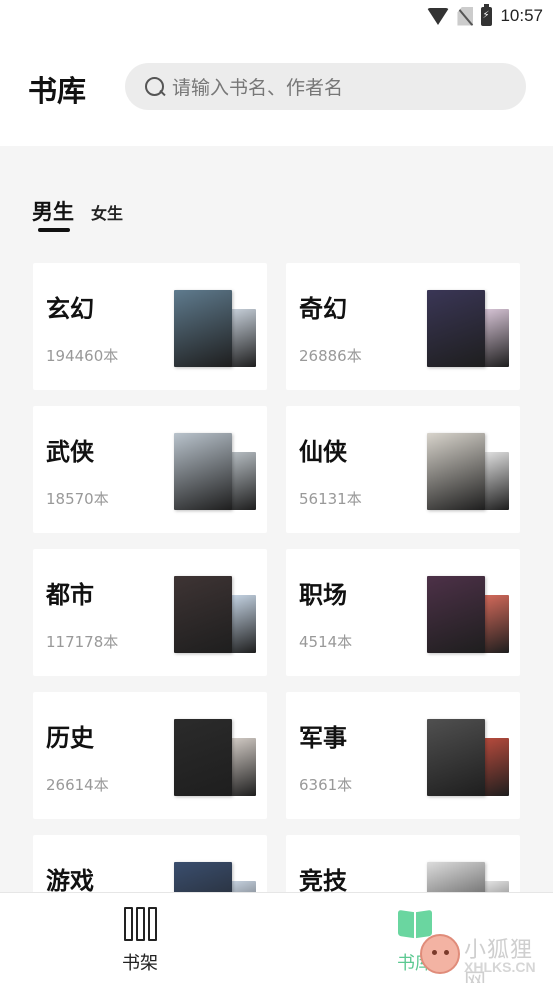 This screenshot has width=553, height=983. I want to click on nav-bookshelf-label: 书架, so click(140, 963).